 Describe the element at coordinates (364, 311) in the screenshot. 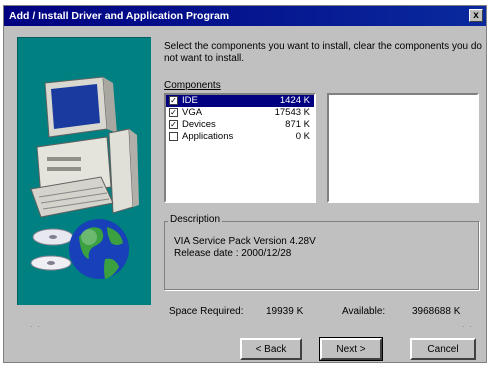

I see `space-available-label: Available:` at that location.